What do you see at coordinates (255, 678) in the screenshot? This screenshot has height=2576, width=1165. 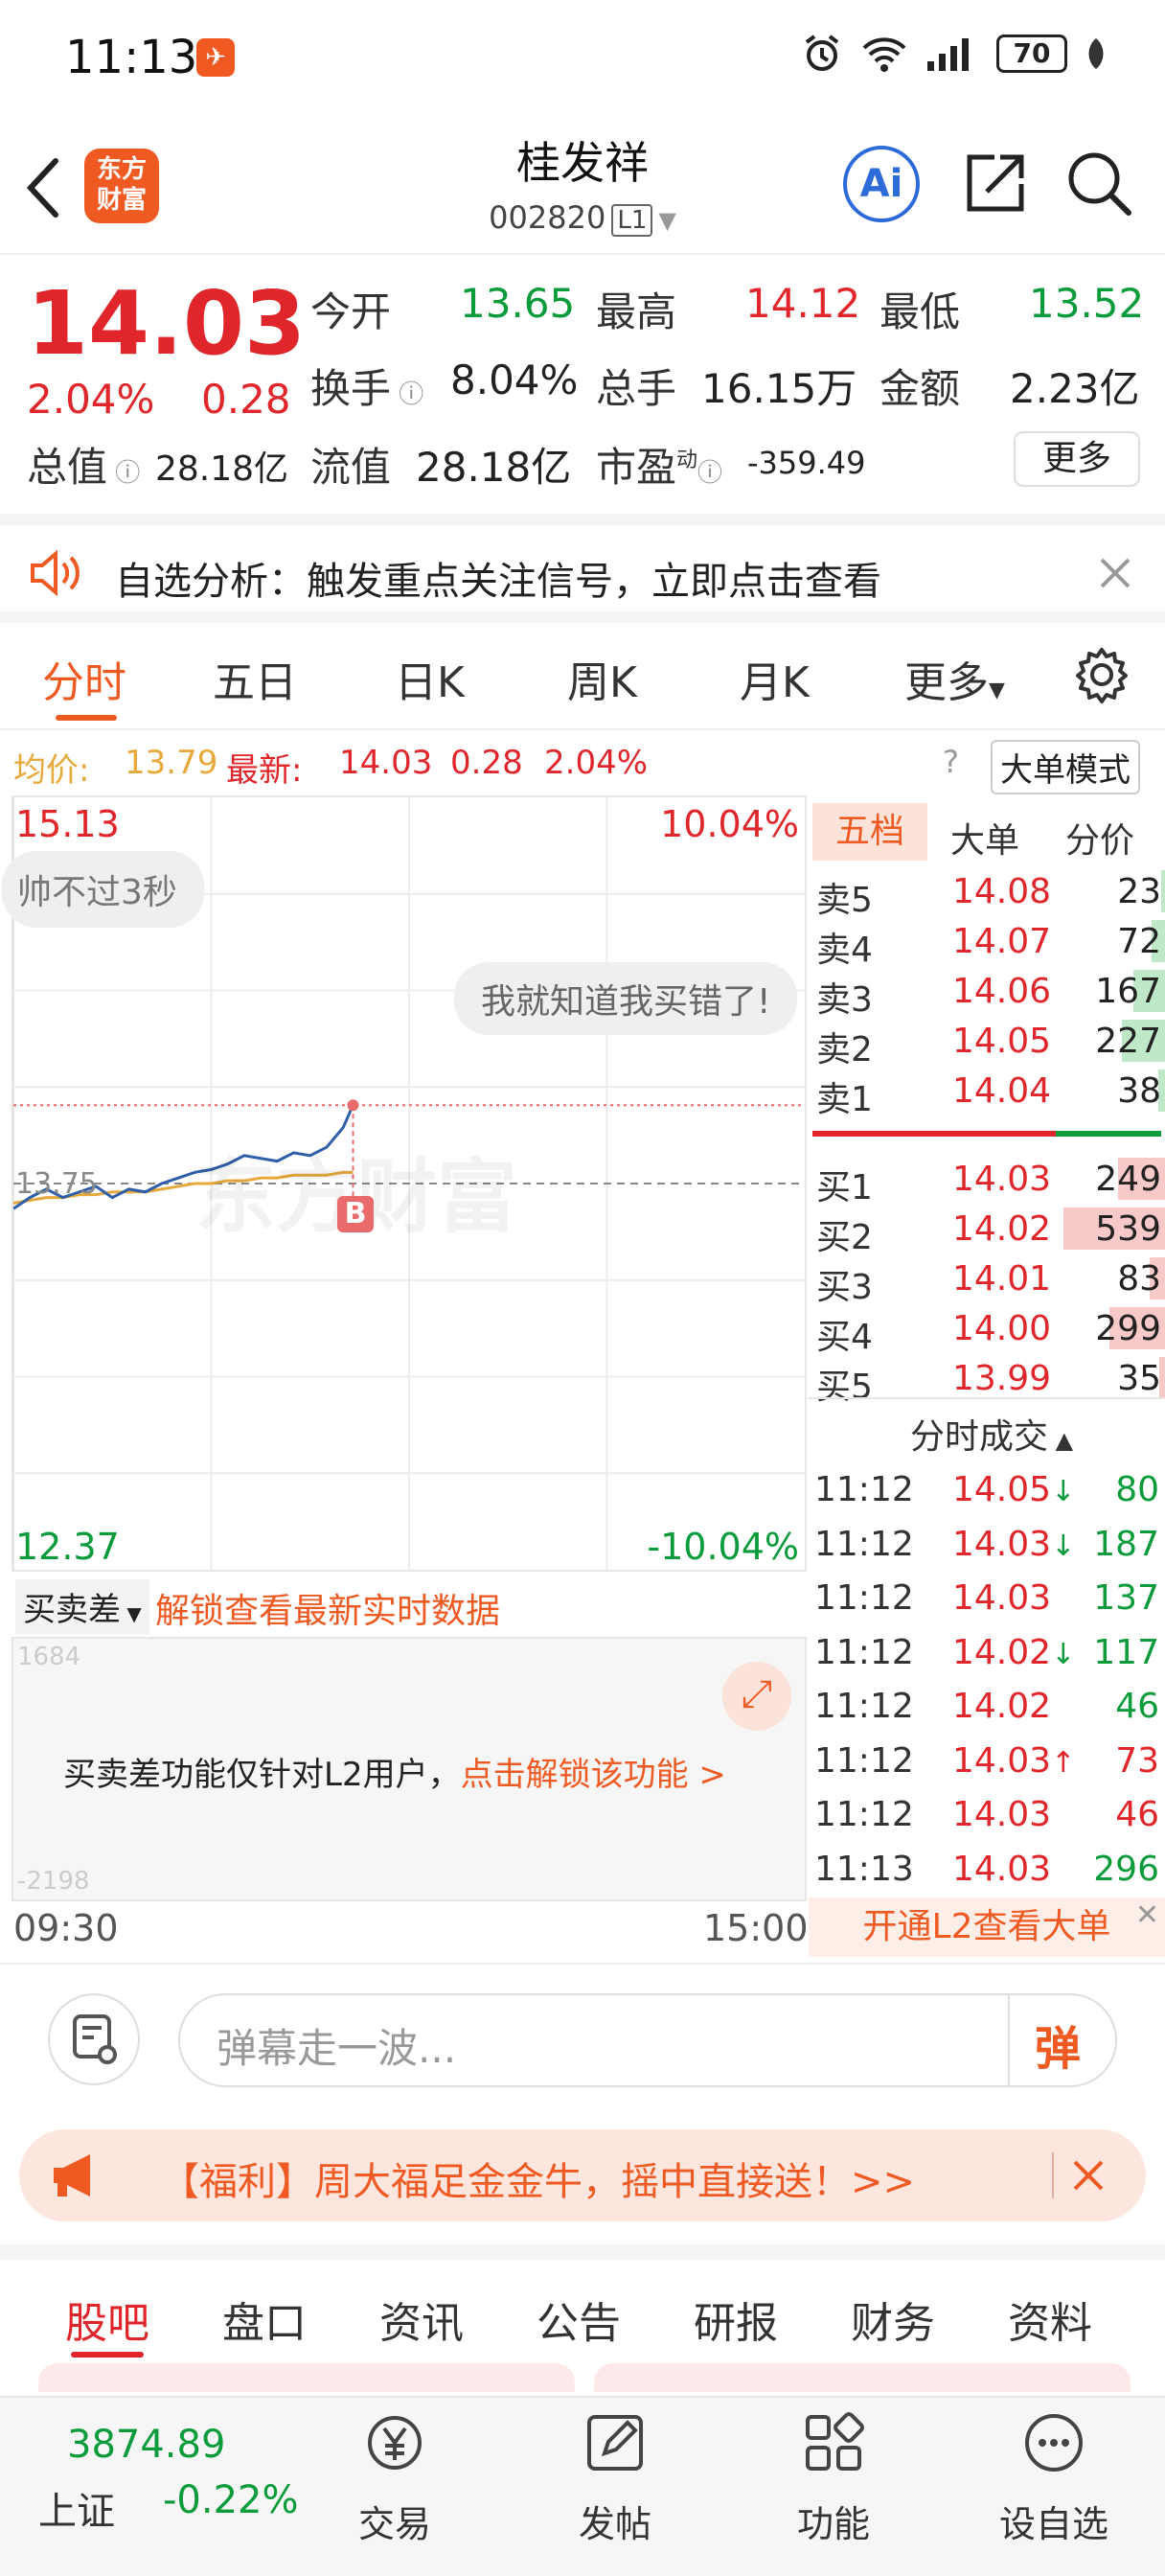 I see `tab-five-day: 五日` at bounding box center [255, 678].